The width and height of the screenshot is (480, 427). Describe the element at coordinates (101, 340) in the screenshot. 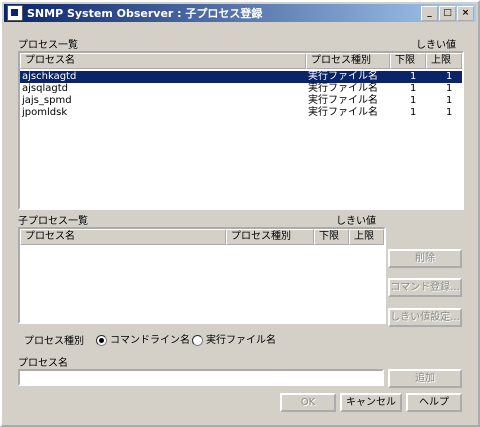

I see `radio-button-selected` at that location.